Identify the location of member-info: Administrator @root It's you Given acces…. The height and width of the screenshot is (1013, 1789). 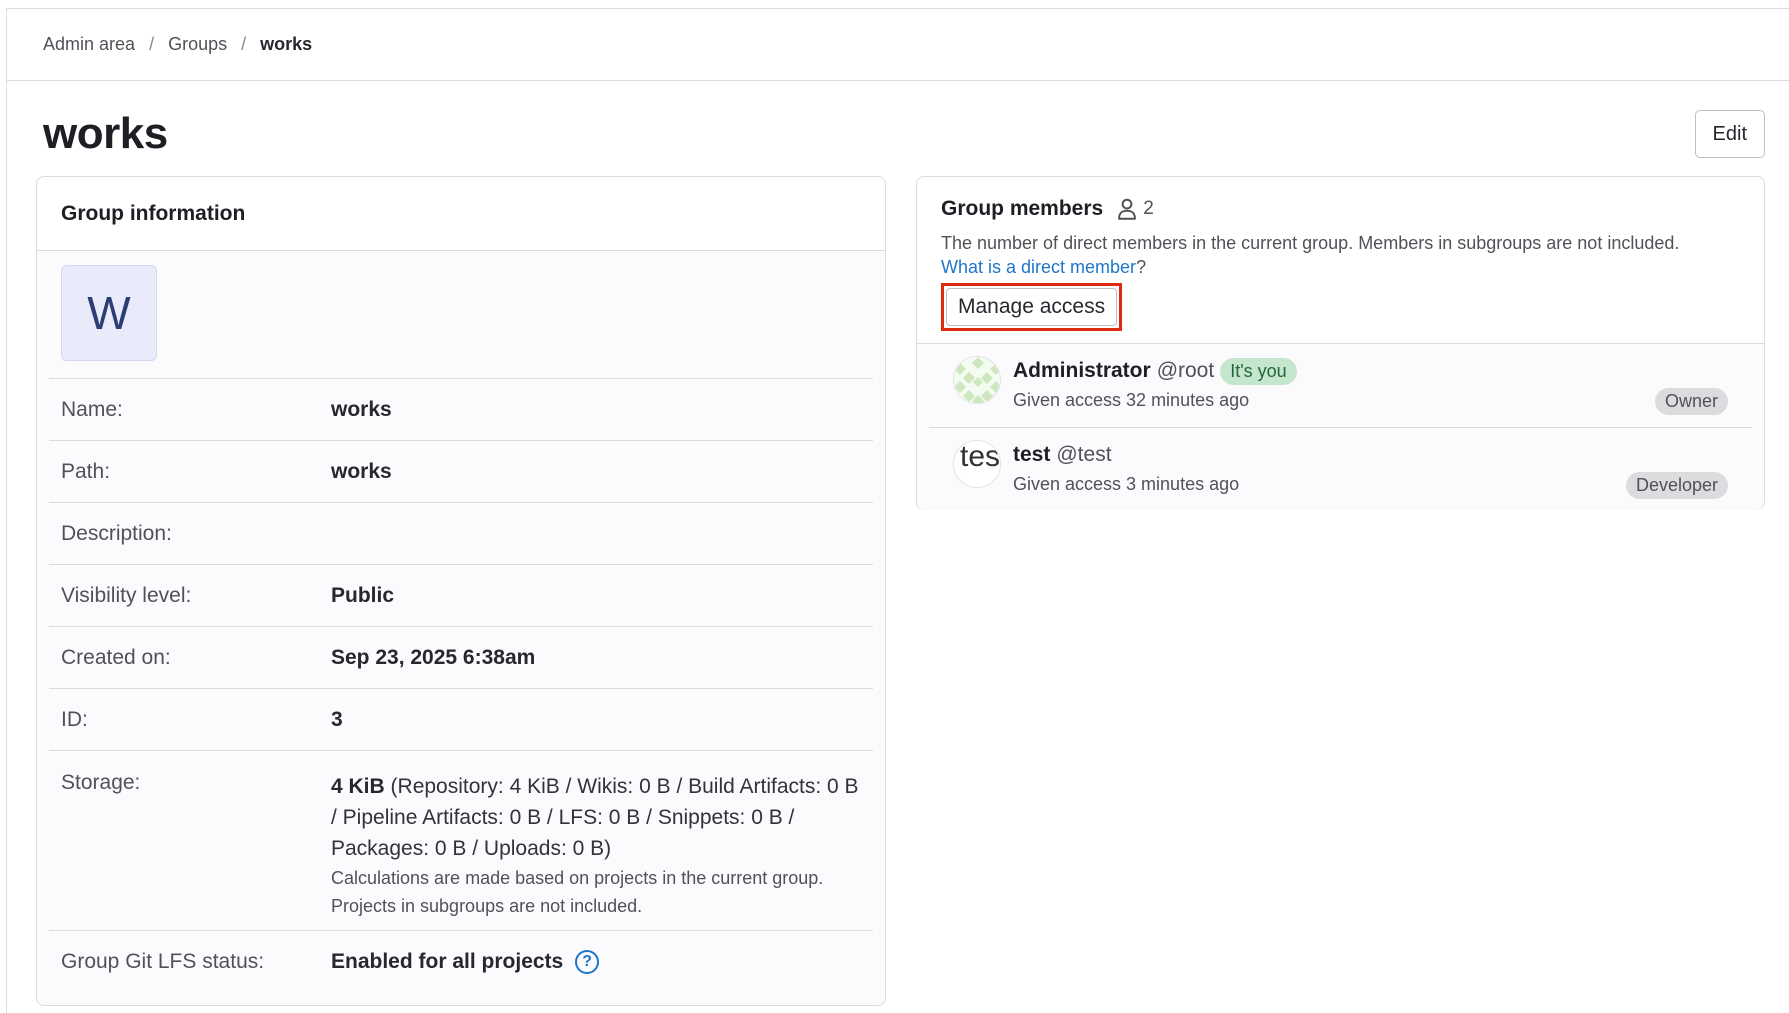
(1155, 383).